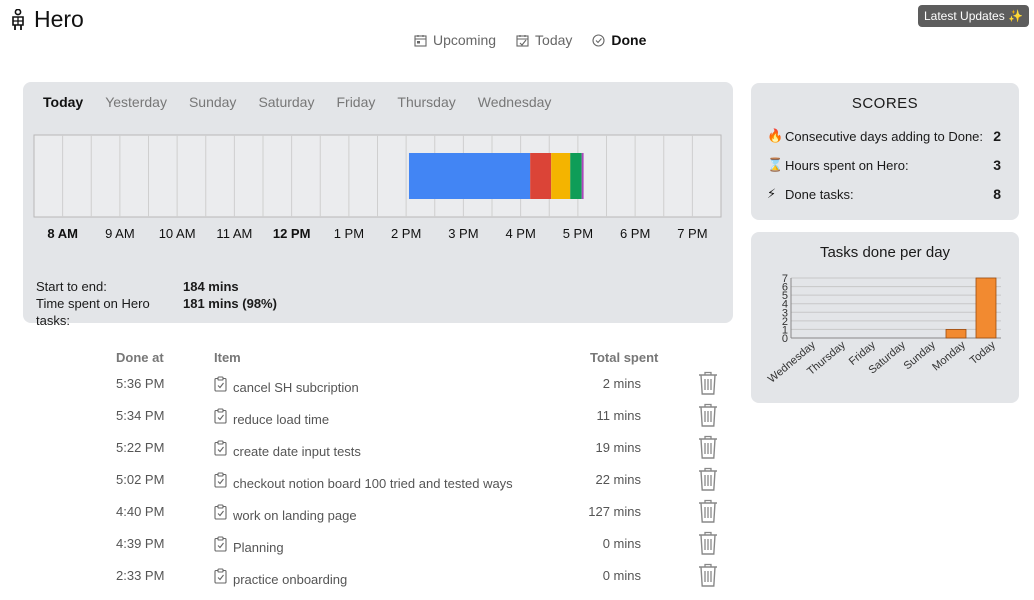 Image resolution: width=1034 pixels, height=600 pixels. What do you see at coordinates (973, 16) in the screenshot?
I see `latest-updates-button: Latest Updates ✨` at bounding box center [973, 16].